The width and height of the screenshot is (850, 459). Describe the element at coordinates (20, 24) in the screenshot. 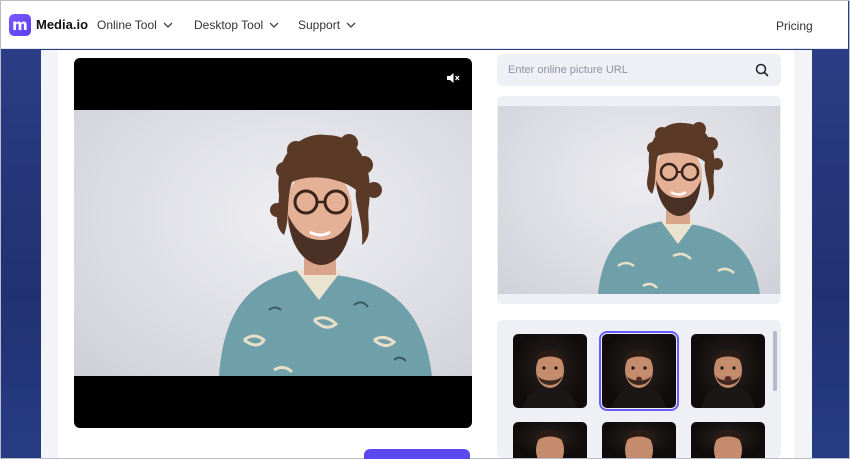

I see `media-io-logo-icon: m` at that location.